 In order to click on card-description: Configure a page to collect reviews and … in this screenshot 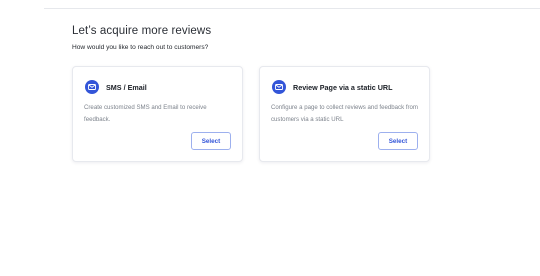, I will do `click(345, 113)`.